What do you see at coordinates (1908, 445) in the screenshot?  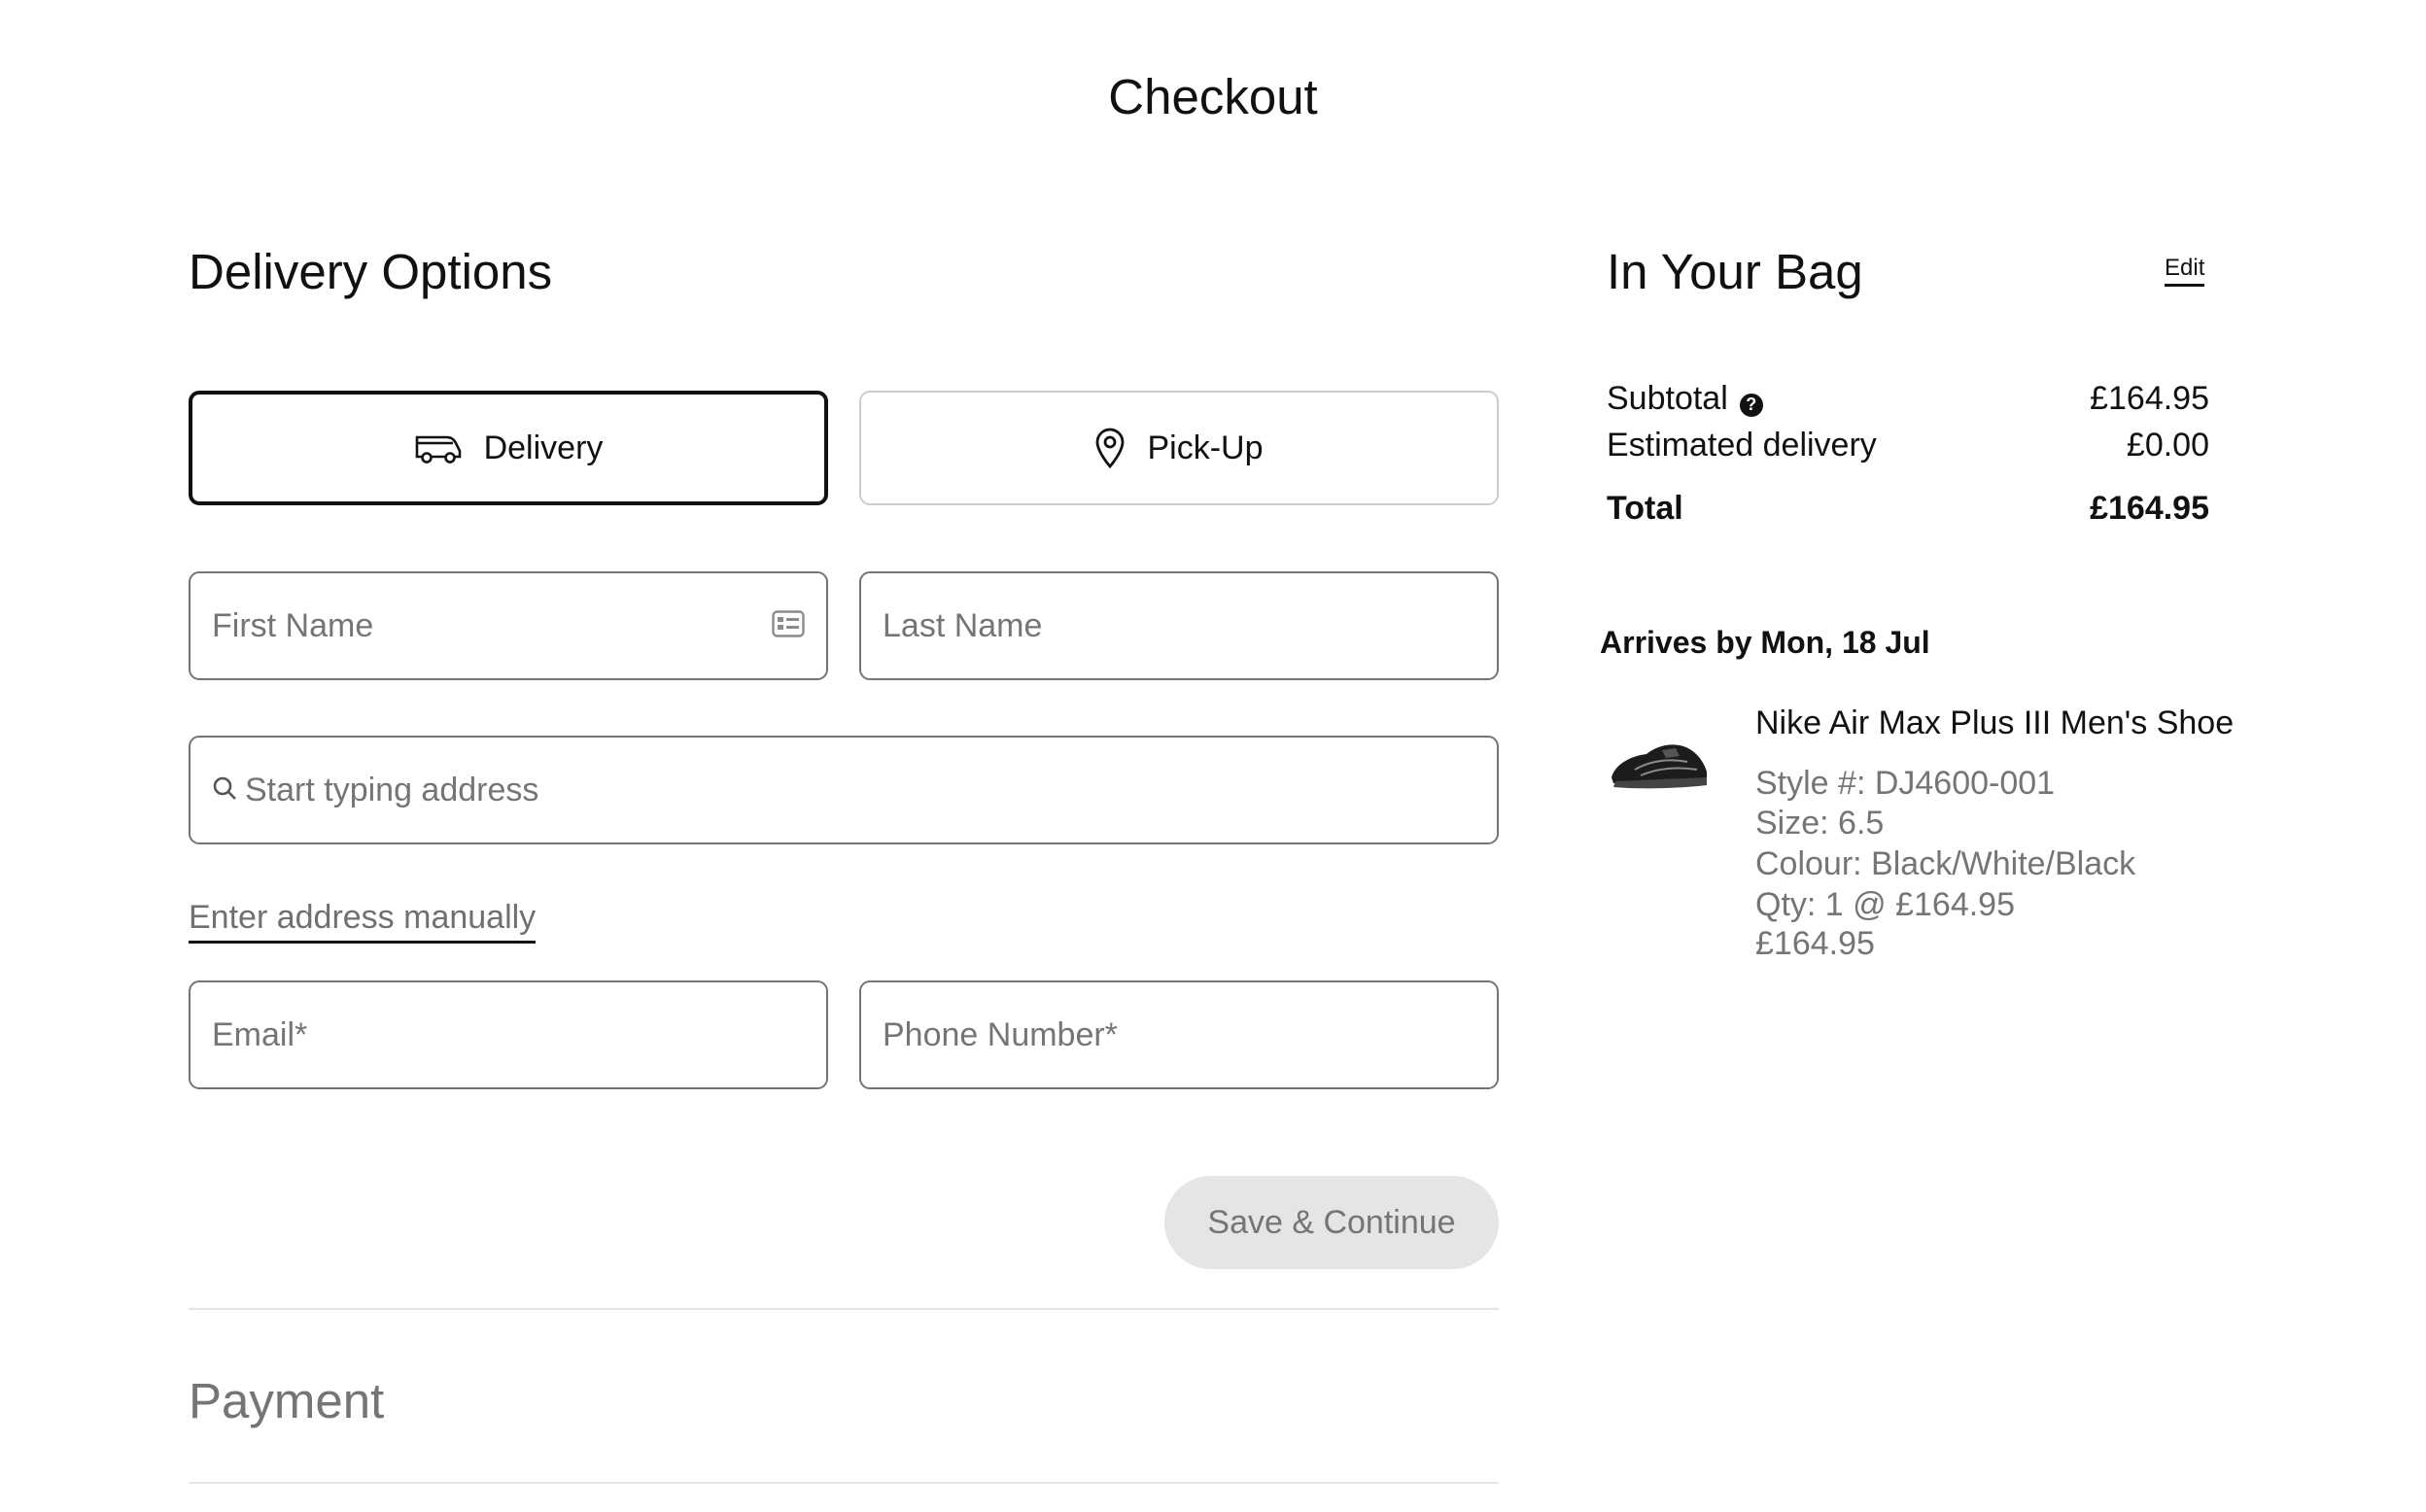 I see `delivery-cost-row: Estimated delivery £0.00` at bounding box center [1908, 445].